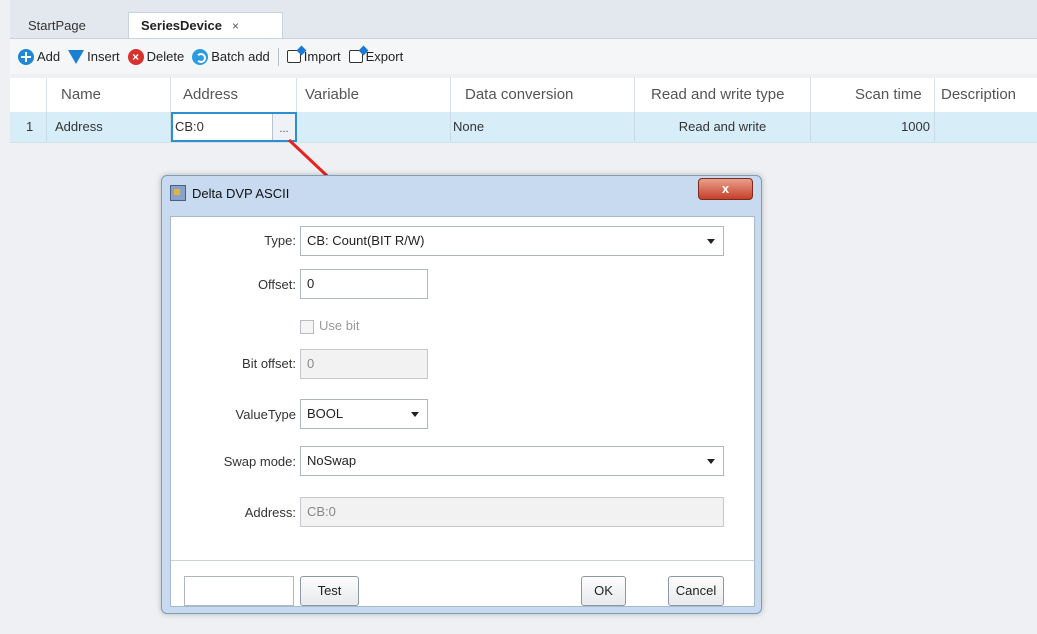  I want to click on bit-offset-label: Bit offset:, so click(269, 363).